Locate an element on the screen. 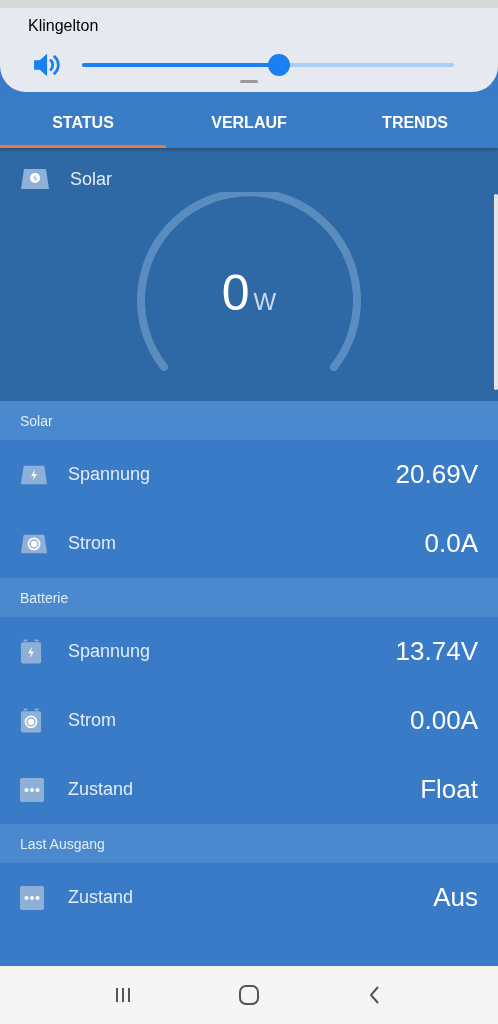  power-value: 0 is located at coordinates (235, 293).